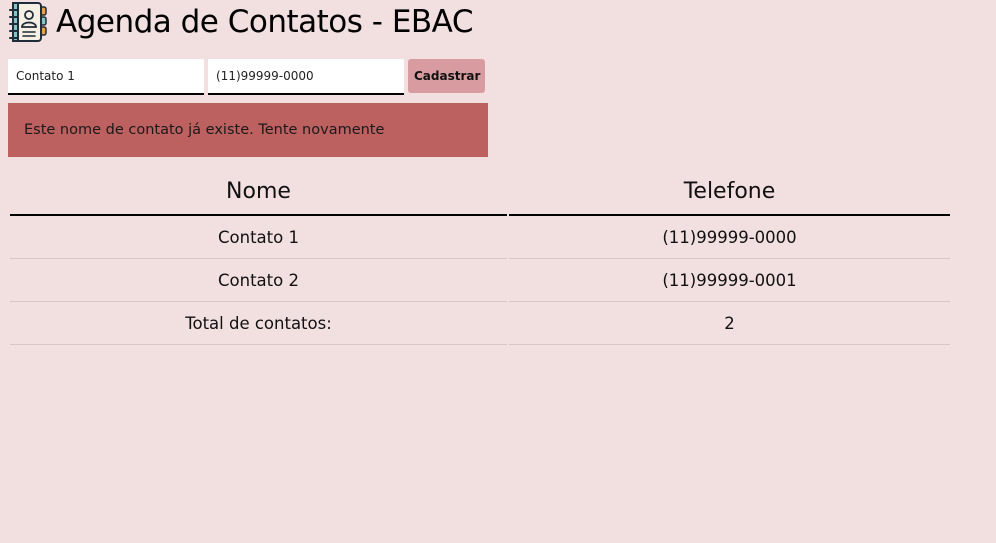 The image size is (996, 543). Describe the element at coordinates (258, 280) in the screenshot. I see `contact-name-cell: Contato 2` at that location.